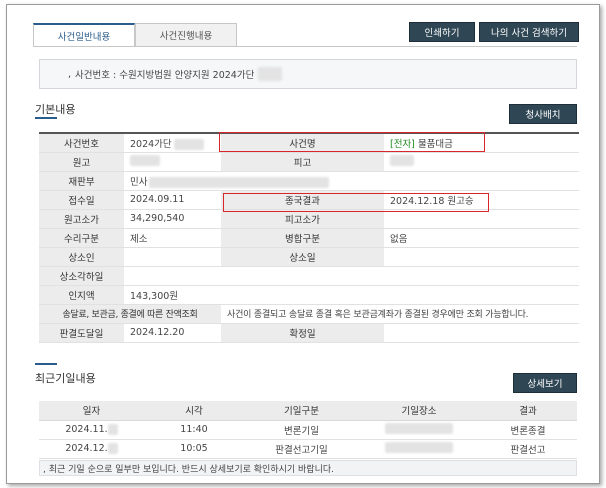 The height and width of the screenshot is (488, 606). I want to click on tab-case-progress: 사건진행내용, so click(186, 35).